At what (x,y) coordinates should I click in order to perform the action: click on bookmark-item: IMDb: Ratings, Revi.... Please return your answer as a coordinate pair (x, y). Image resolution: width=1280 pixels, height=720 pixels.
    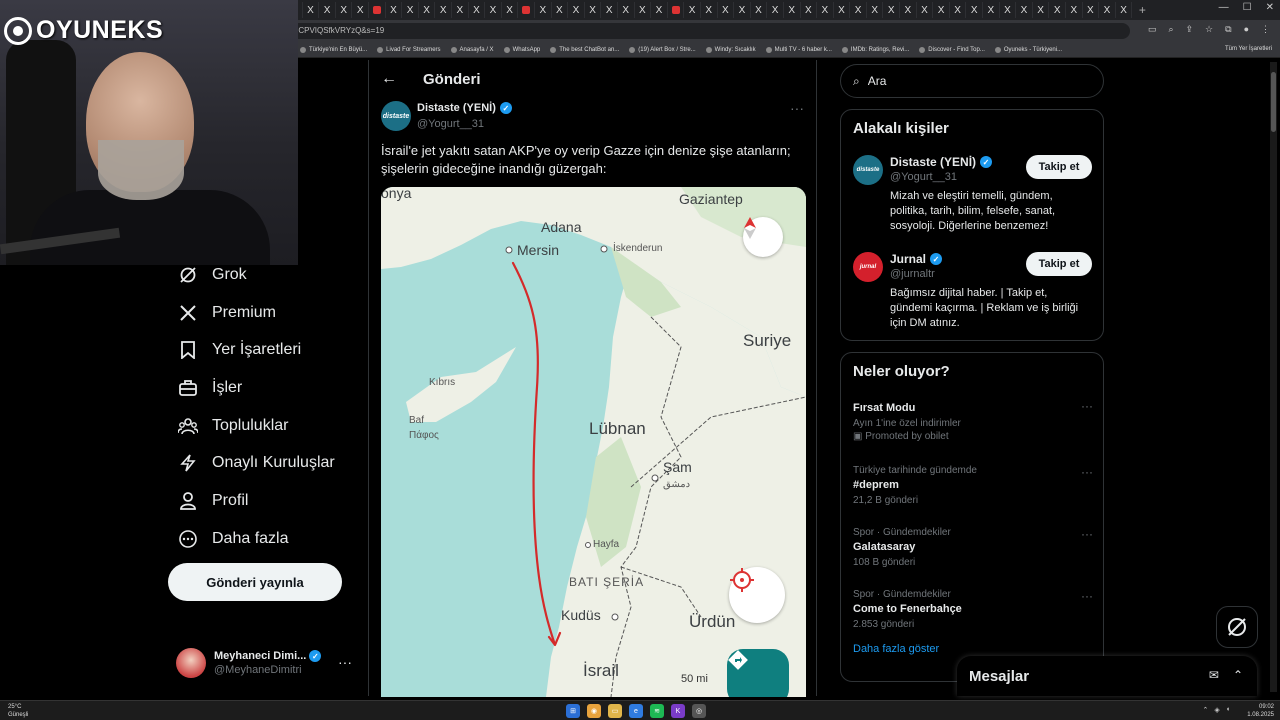
    Looking at the image, I should click on (875, 49).